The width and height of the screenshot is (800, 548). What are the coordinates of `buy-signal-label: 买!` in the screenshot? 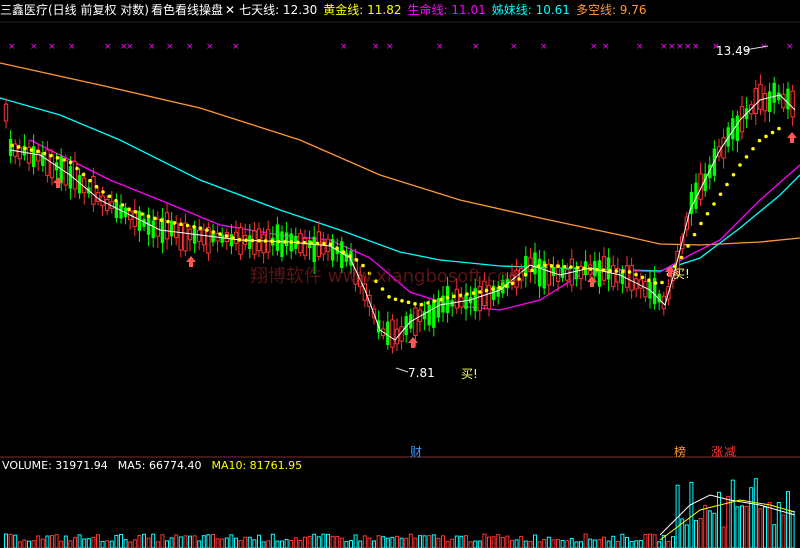 It's located at (469, 374).